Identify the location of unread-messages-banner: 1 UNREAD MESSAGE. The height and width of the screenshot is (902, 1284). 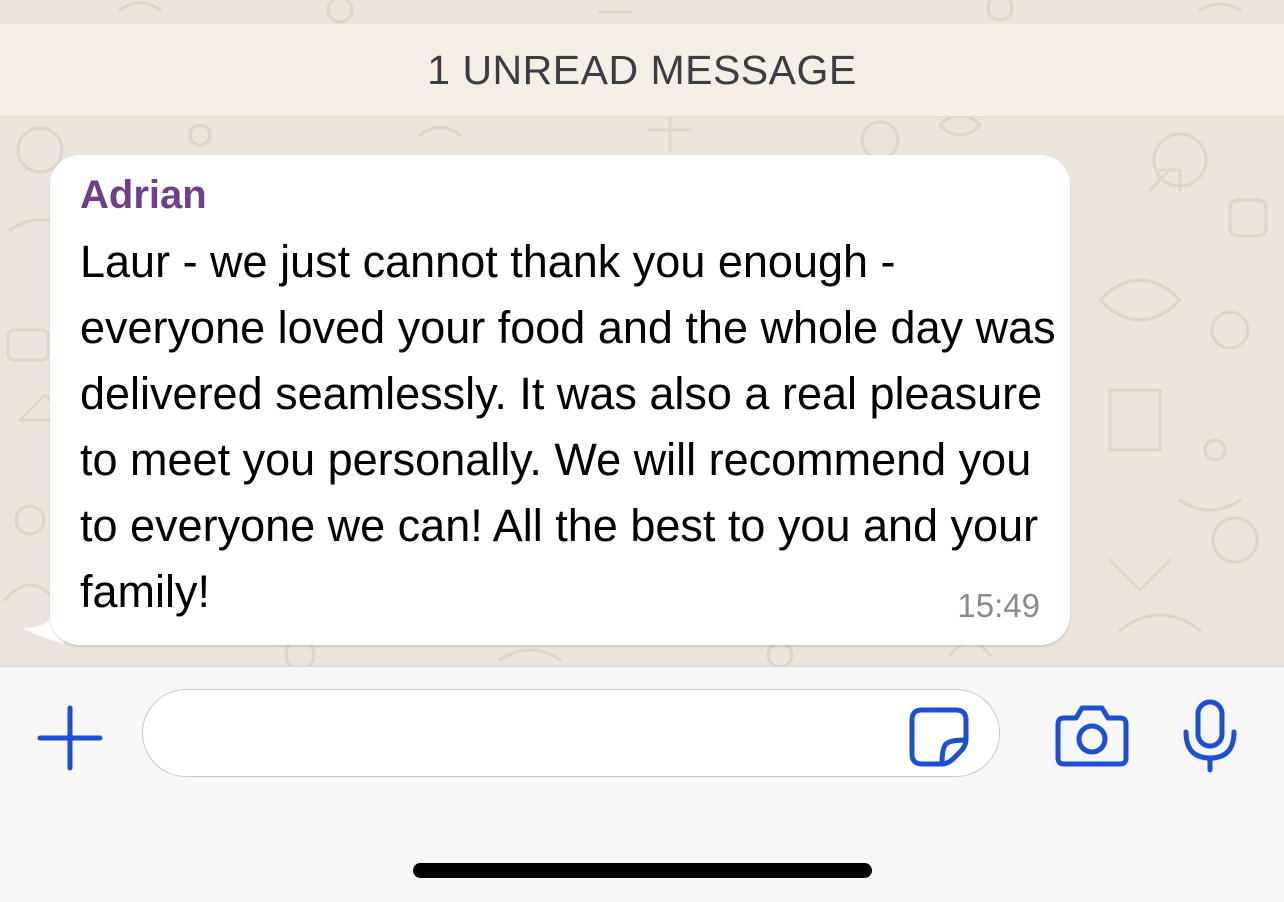
(642, 70).